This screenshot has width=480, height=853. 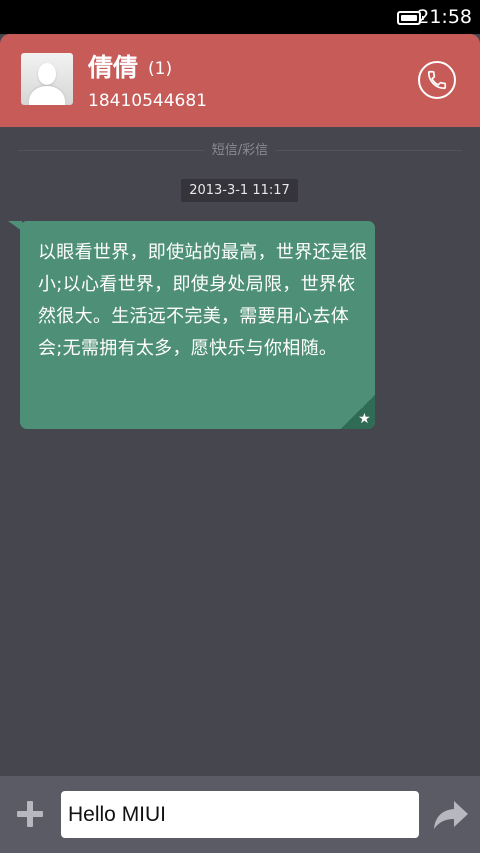 I want to click on status-bar: 21:58, so click(x=240, y=17).